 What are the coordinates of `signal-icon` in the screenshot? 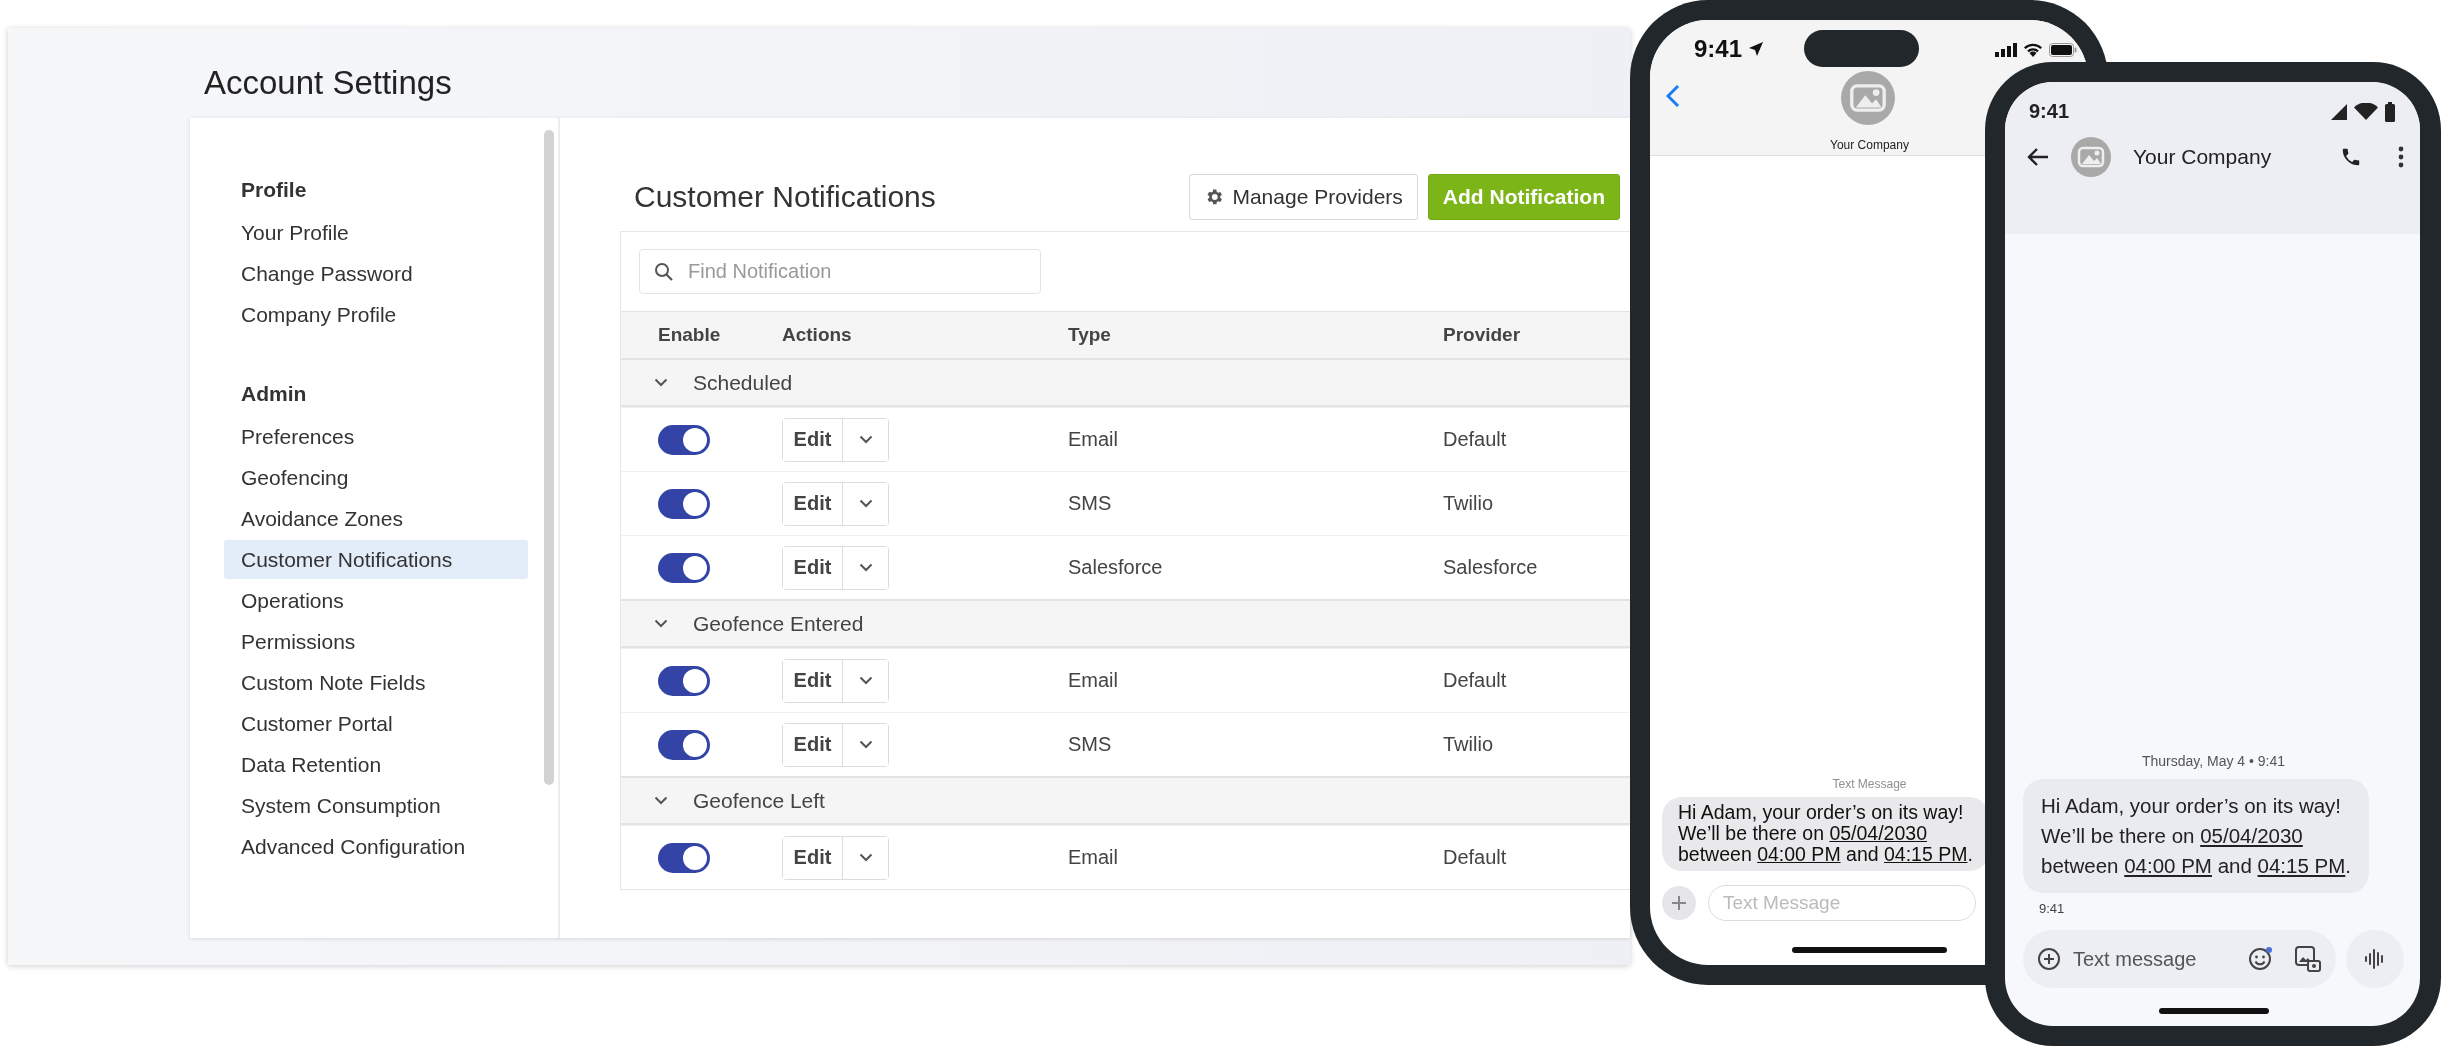 It's located at (2006, 49).